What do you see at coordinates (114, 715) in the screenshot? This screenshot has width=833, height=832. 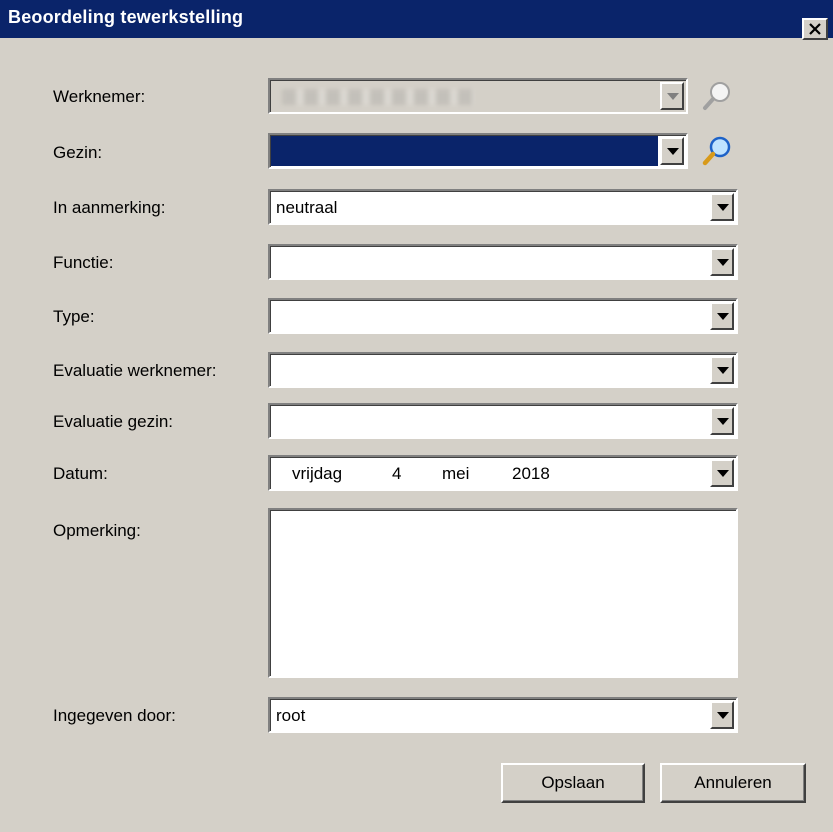 I see `ingegeven-door-label: Ingegeven door:` at bounding box center [114, 715].